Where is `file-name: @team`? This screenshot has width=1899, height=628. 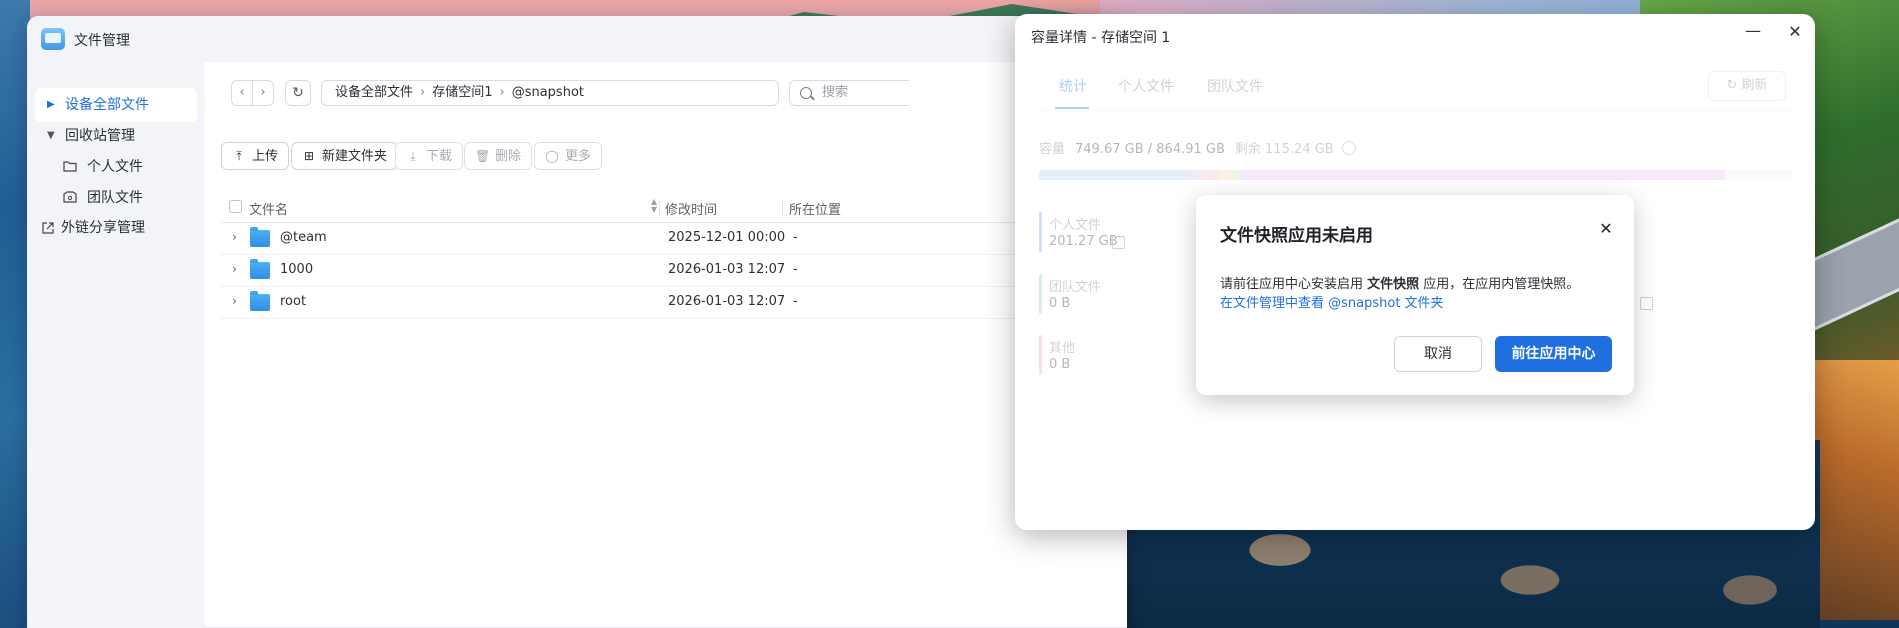 file-name: @team is located at coordinates (303, 237).